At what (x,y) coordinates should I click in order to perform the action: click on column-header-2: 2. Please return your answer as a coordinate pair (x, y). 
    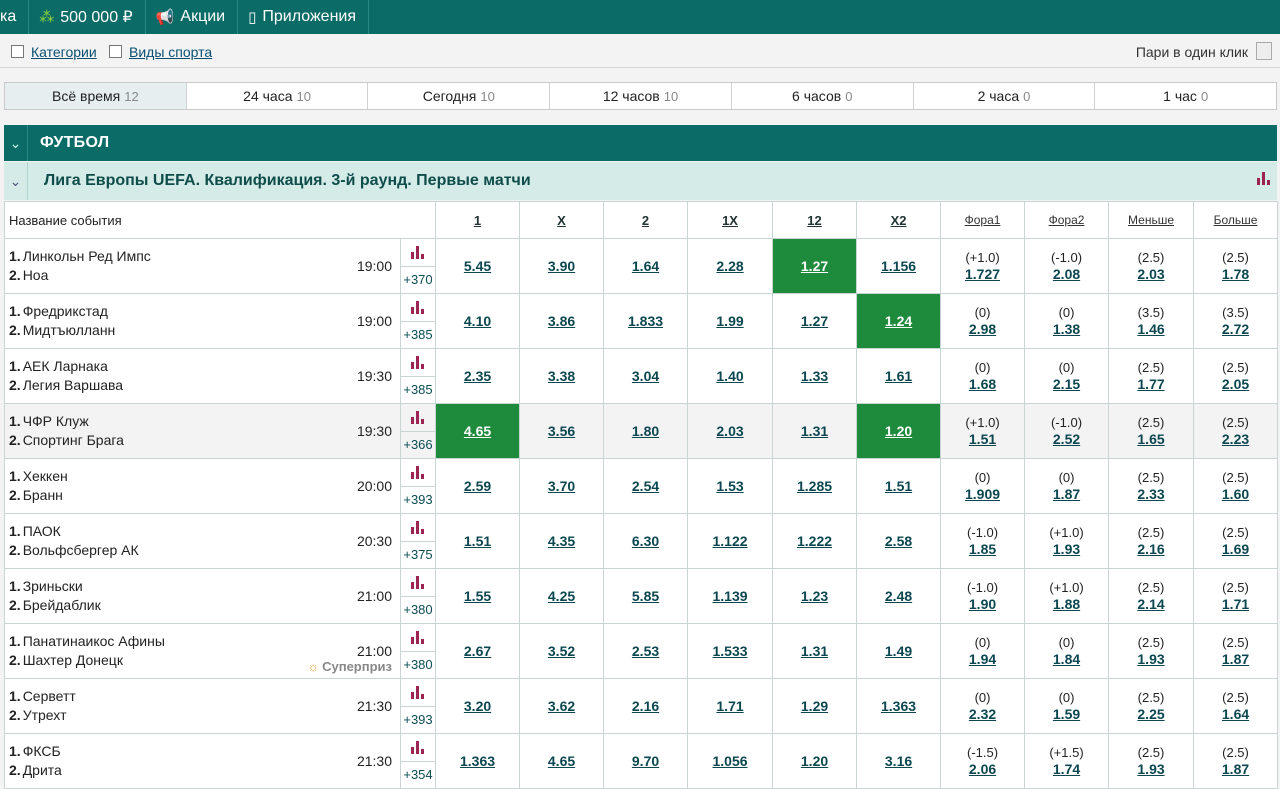
    Looking at the image, I should click on (646, 220).